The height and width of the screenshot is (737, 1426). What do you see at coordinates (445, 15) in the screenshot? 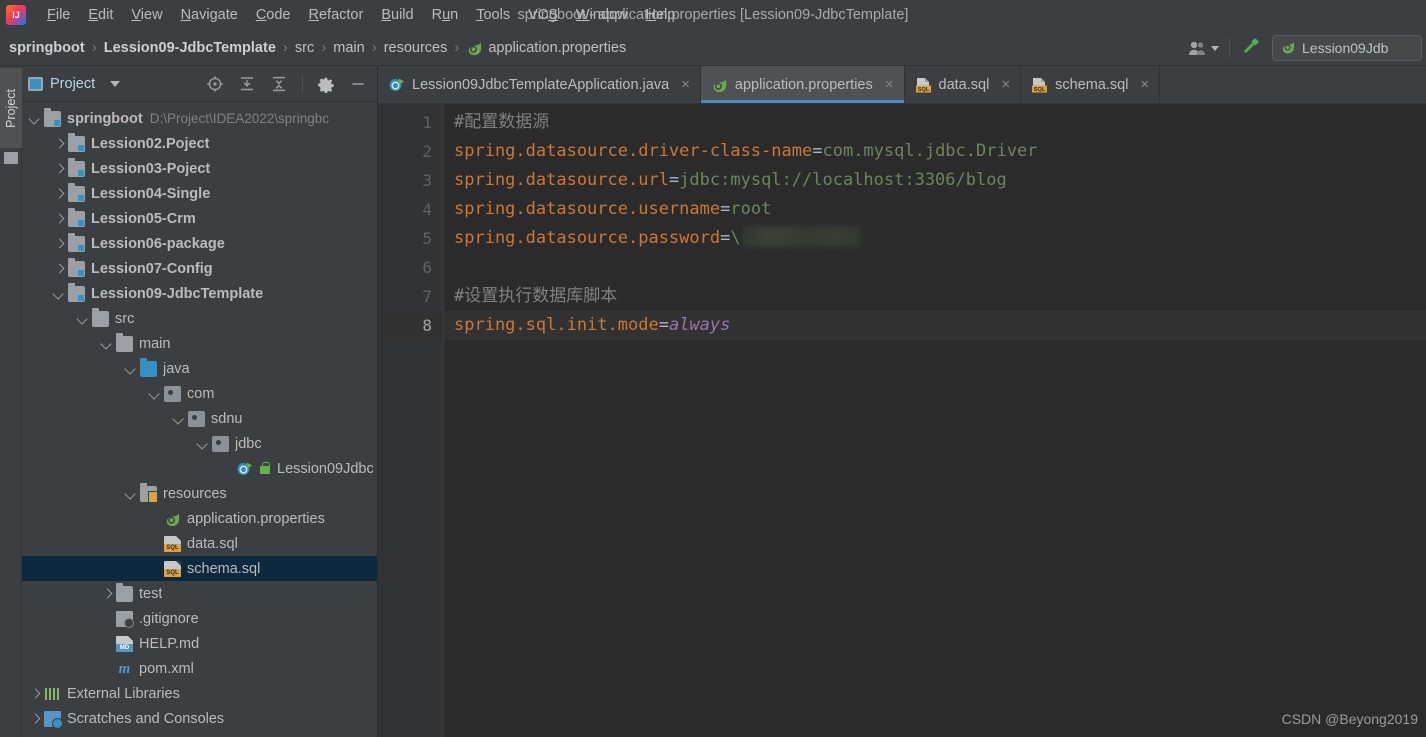
I see `menu-item-run: Run` at bounding box center [445, 15].